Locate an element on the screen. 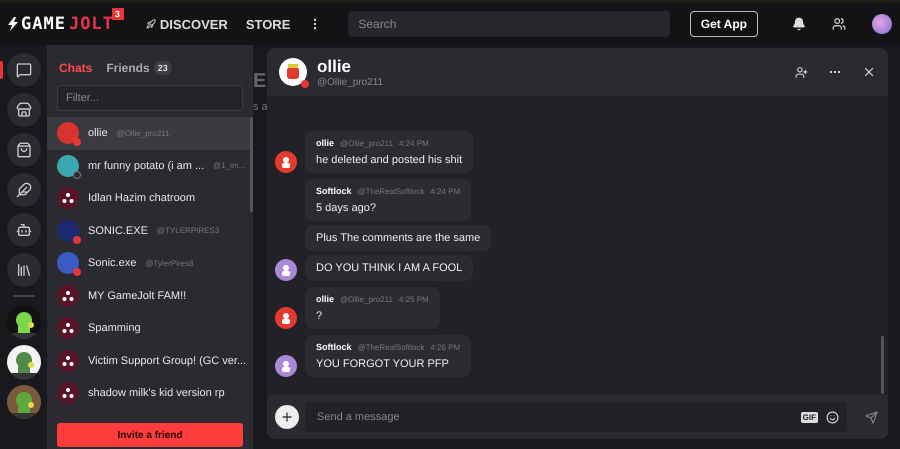 The image size is (900, 449). bag-button is located at coordinates (24, 150).